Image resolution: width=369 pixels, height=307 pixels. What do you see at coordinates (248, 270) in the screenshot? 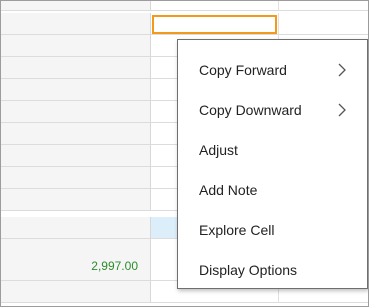
I see `menu-item-label: Display Options` at bounding box center [248, 270].